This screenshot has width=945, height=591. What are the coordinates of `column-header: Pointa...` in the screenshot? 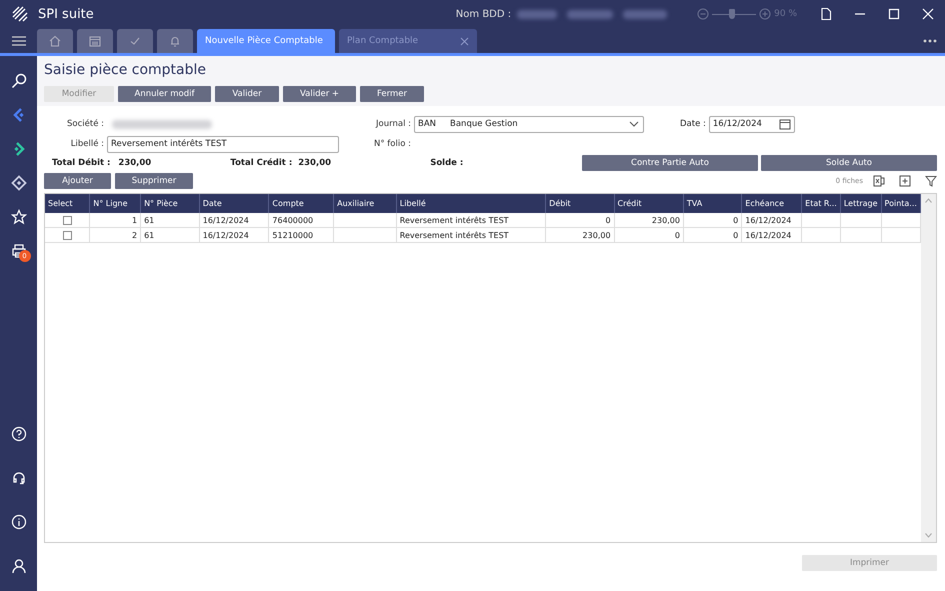 It's located at (900, 203).